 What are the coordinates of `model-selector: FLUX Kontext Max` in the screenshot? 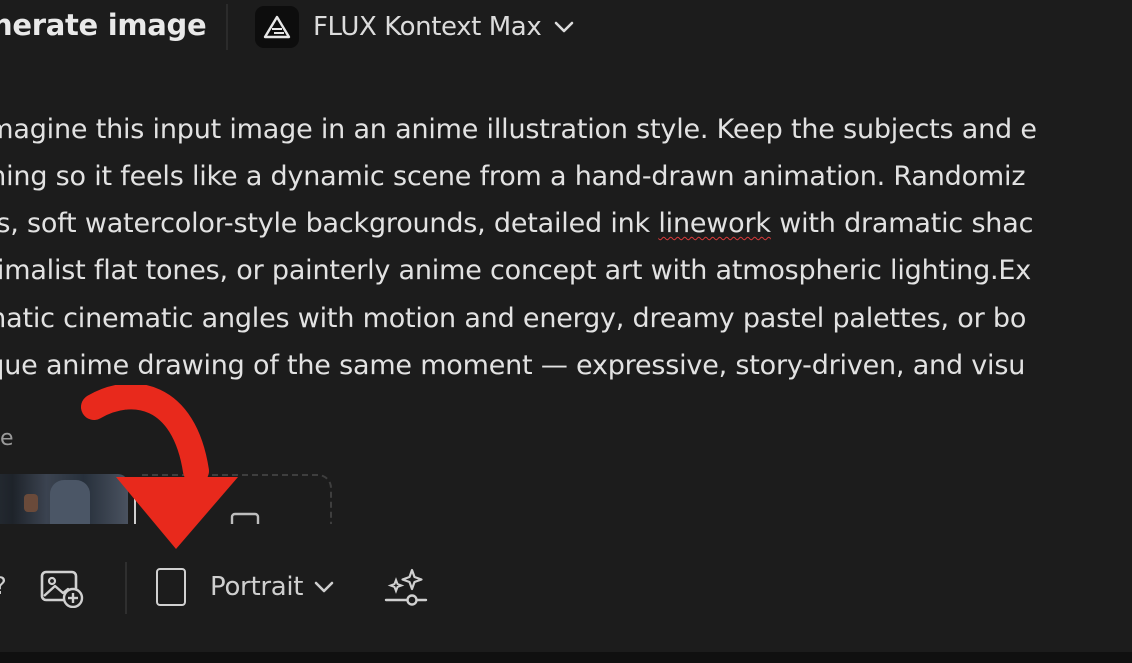 It's located at (415, 27).